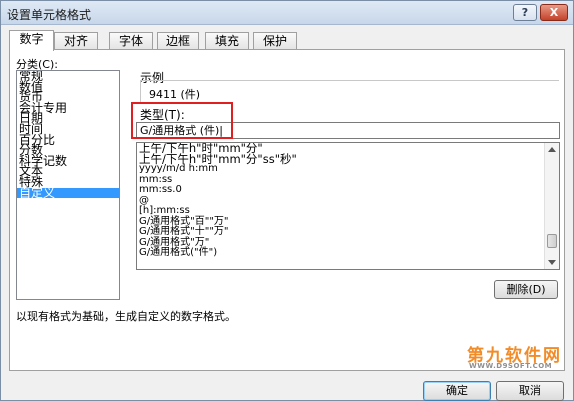 This screenshot has width=574, height=401. What do you see at coordinates (457, 391) in the screenshot?
I see `ok-button: 确定` at bounding box center [457, 391].